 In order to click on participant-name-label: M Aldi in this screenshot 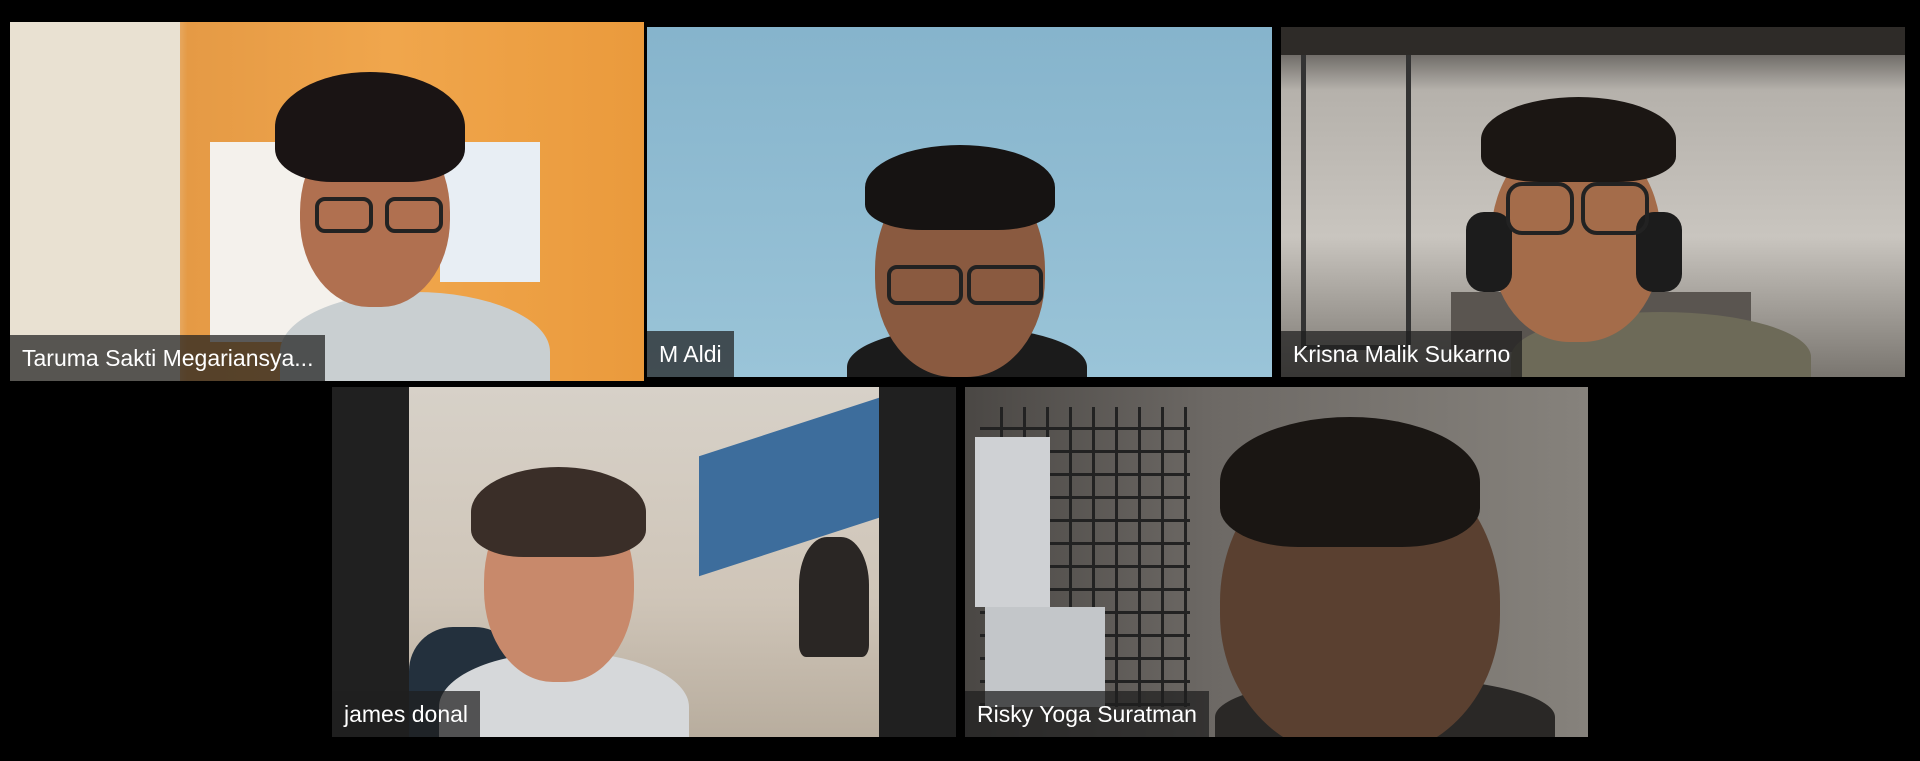, I will do `click(690, 354)`.